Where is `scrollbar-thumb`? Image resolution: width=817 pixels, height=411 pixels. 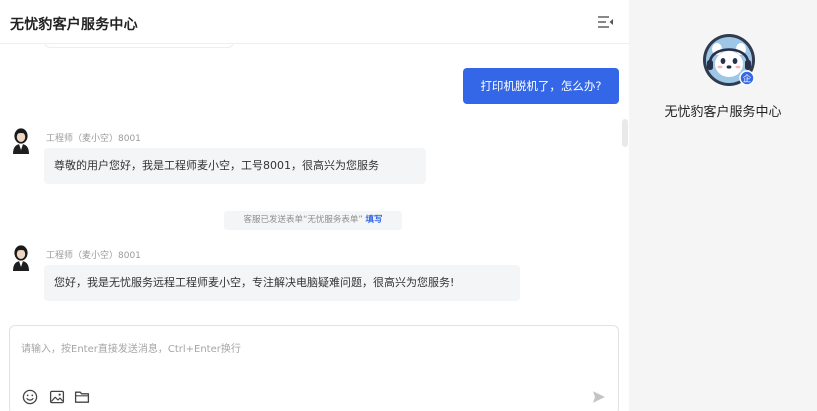
scrollbar-thumb is located at coordinates (625, 133).